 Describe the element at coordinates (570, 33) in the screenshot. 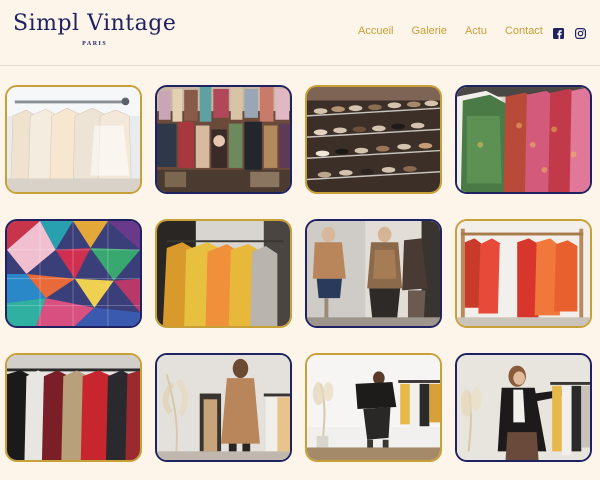

I see `social-links` at that location.